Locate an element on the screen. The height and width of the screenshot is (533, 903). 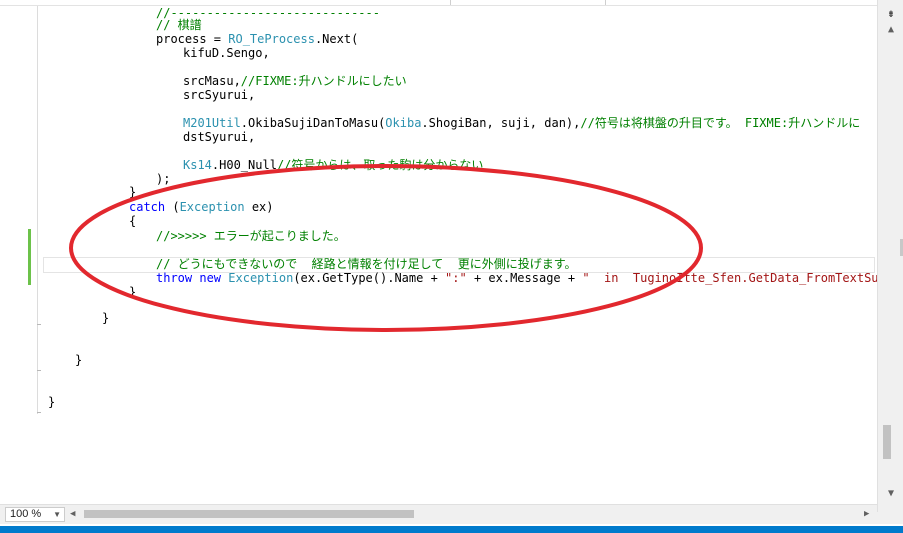
code-token: kifuD.Sengo, is located at coordinates (226, 53).